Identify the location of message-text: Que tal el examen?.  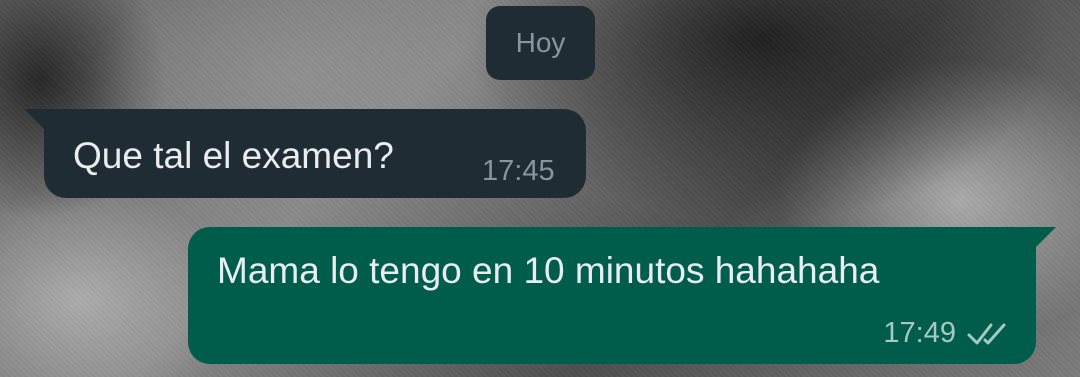
(233, 155).